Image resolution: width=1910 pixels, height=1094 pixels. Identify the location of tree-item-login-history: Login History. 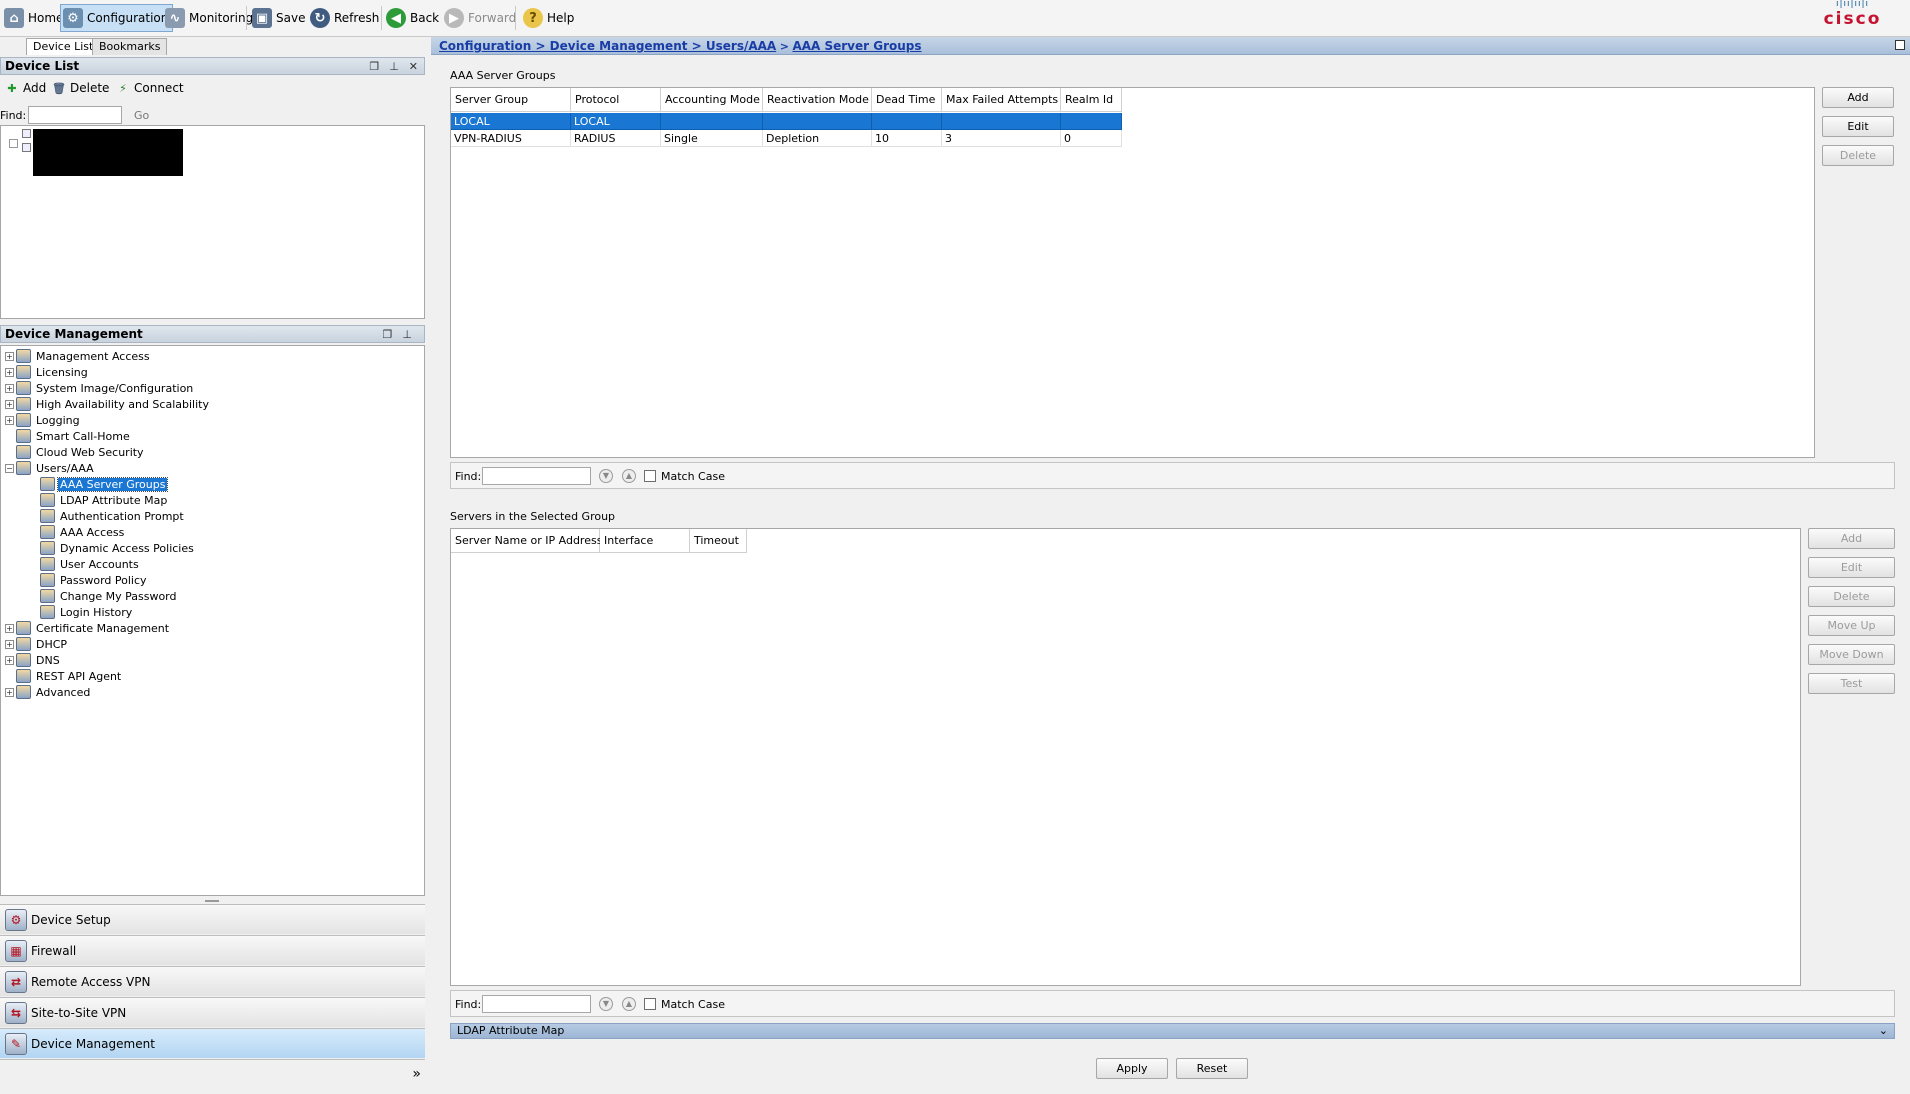
(87, 612).